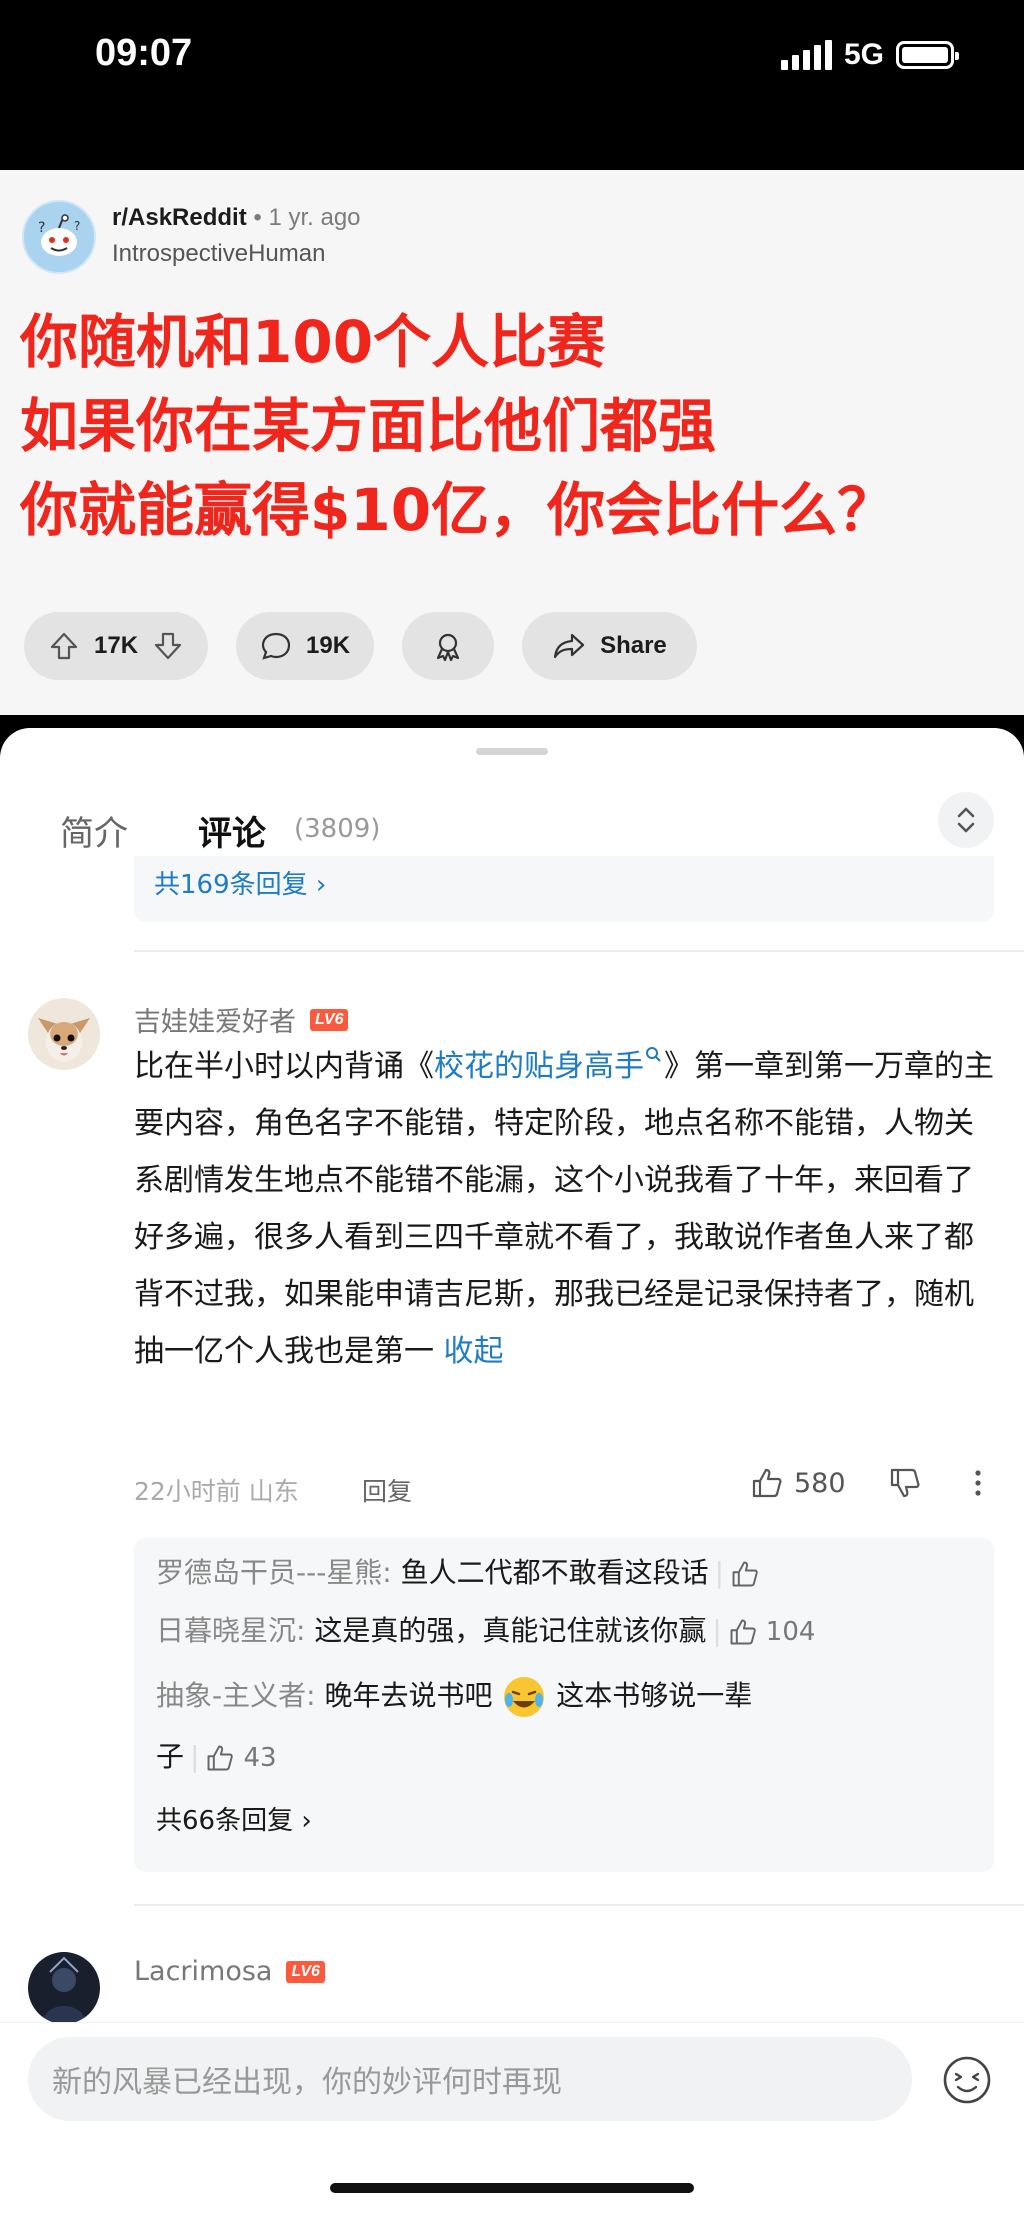 The image size is (1024, 2214). Describe the element at coordinates (94, 830) in the screenshot. I see `tab-intro: 简介` at that location.